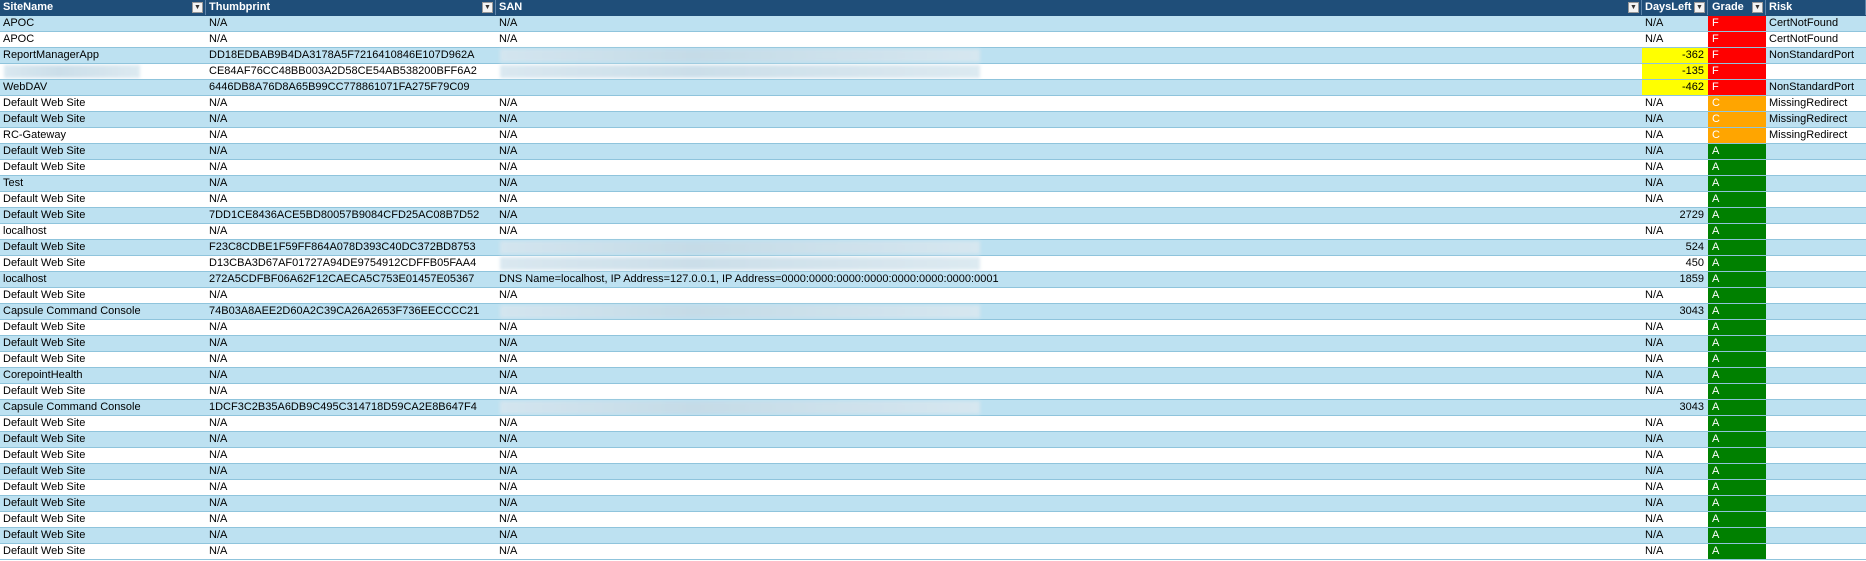 This screenshot has height=561, width=1866. What do you see at coordinates (1675, 71) in the screenshot?
I see `cell-daysleft: -135` at bounding box center [1675, 71].